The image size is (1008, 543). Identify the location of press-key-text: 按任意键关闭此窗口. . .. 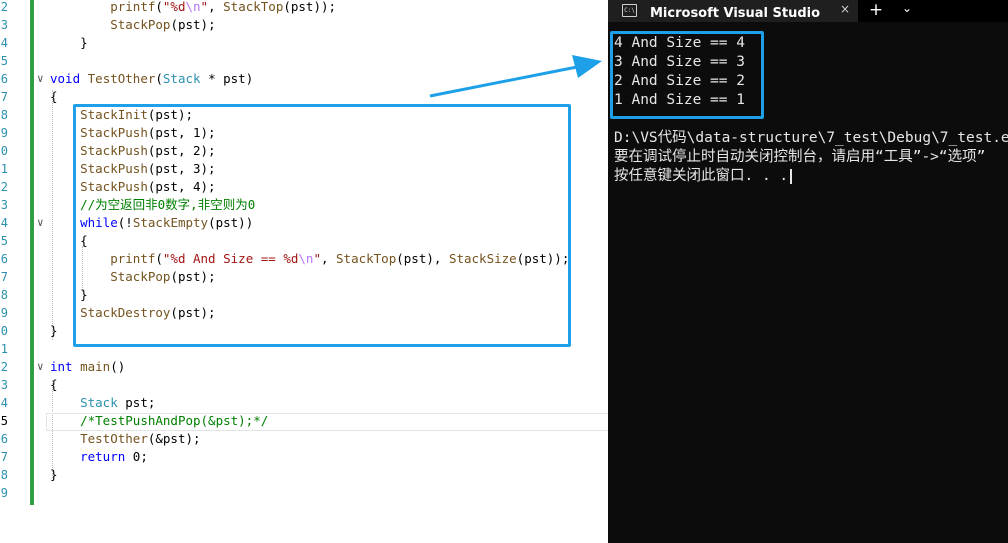
(701, 176).